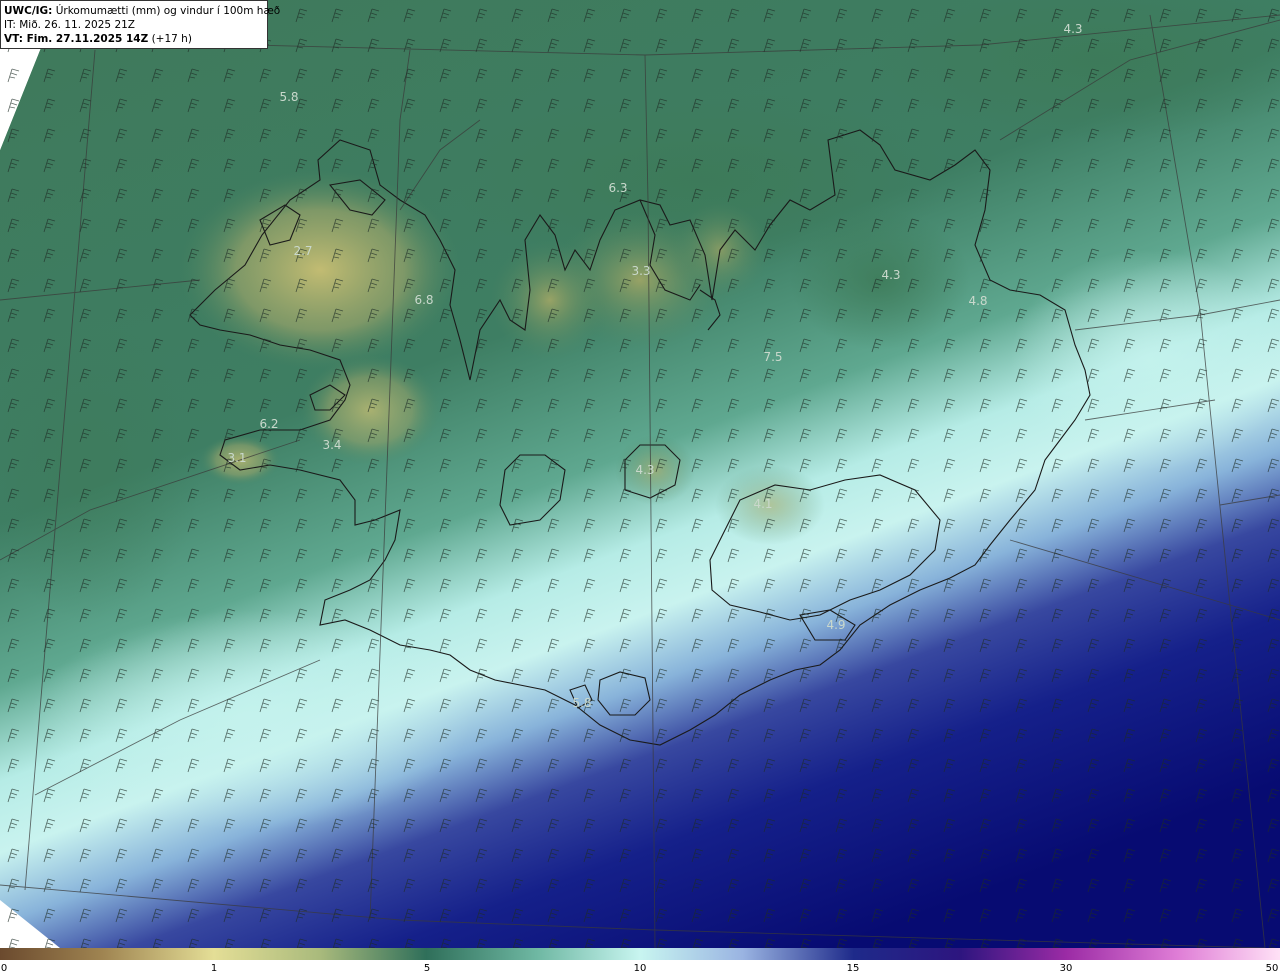  What do you see at coordinates (424, 300) in the screenshot?
I see `precip-value-label: 6.8` at bounding box center [424, 300].